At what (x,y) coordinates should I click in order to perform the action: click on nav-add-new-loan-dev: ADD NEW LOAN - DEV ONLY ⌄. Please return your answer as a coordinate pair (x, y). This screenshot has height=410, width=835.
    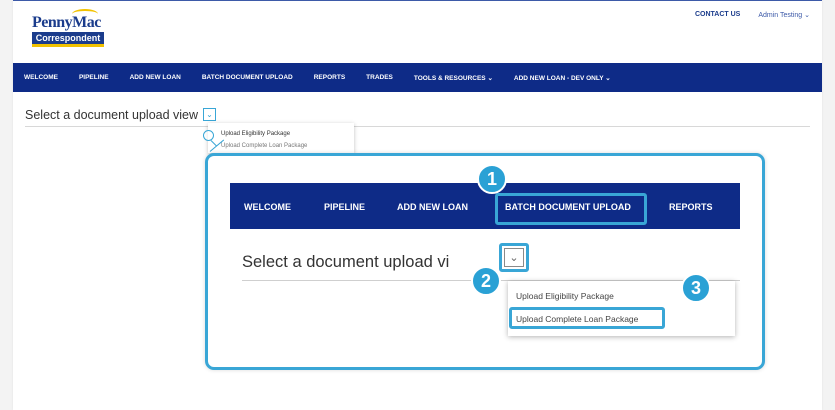
    Looking at the image, I should click on (562, 78).